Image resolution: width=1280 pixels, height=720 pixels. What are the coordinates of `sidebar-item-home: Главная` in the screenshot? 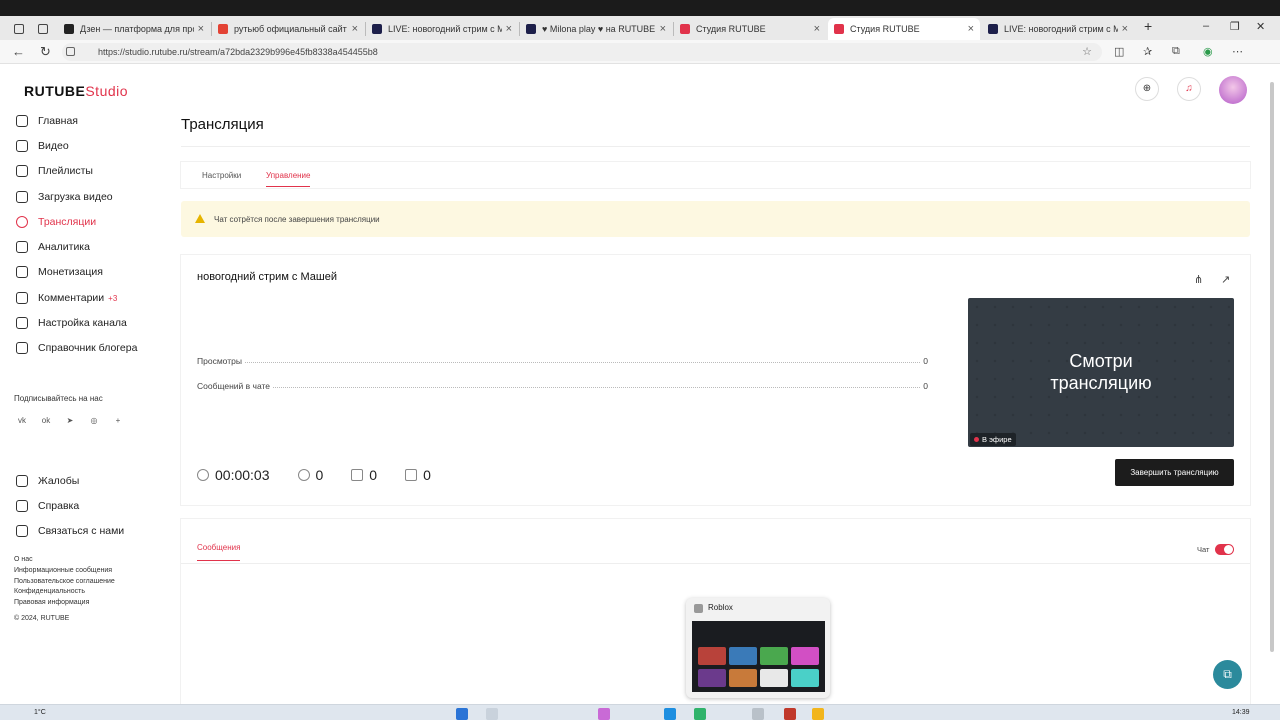 It's located at (47, 121).